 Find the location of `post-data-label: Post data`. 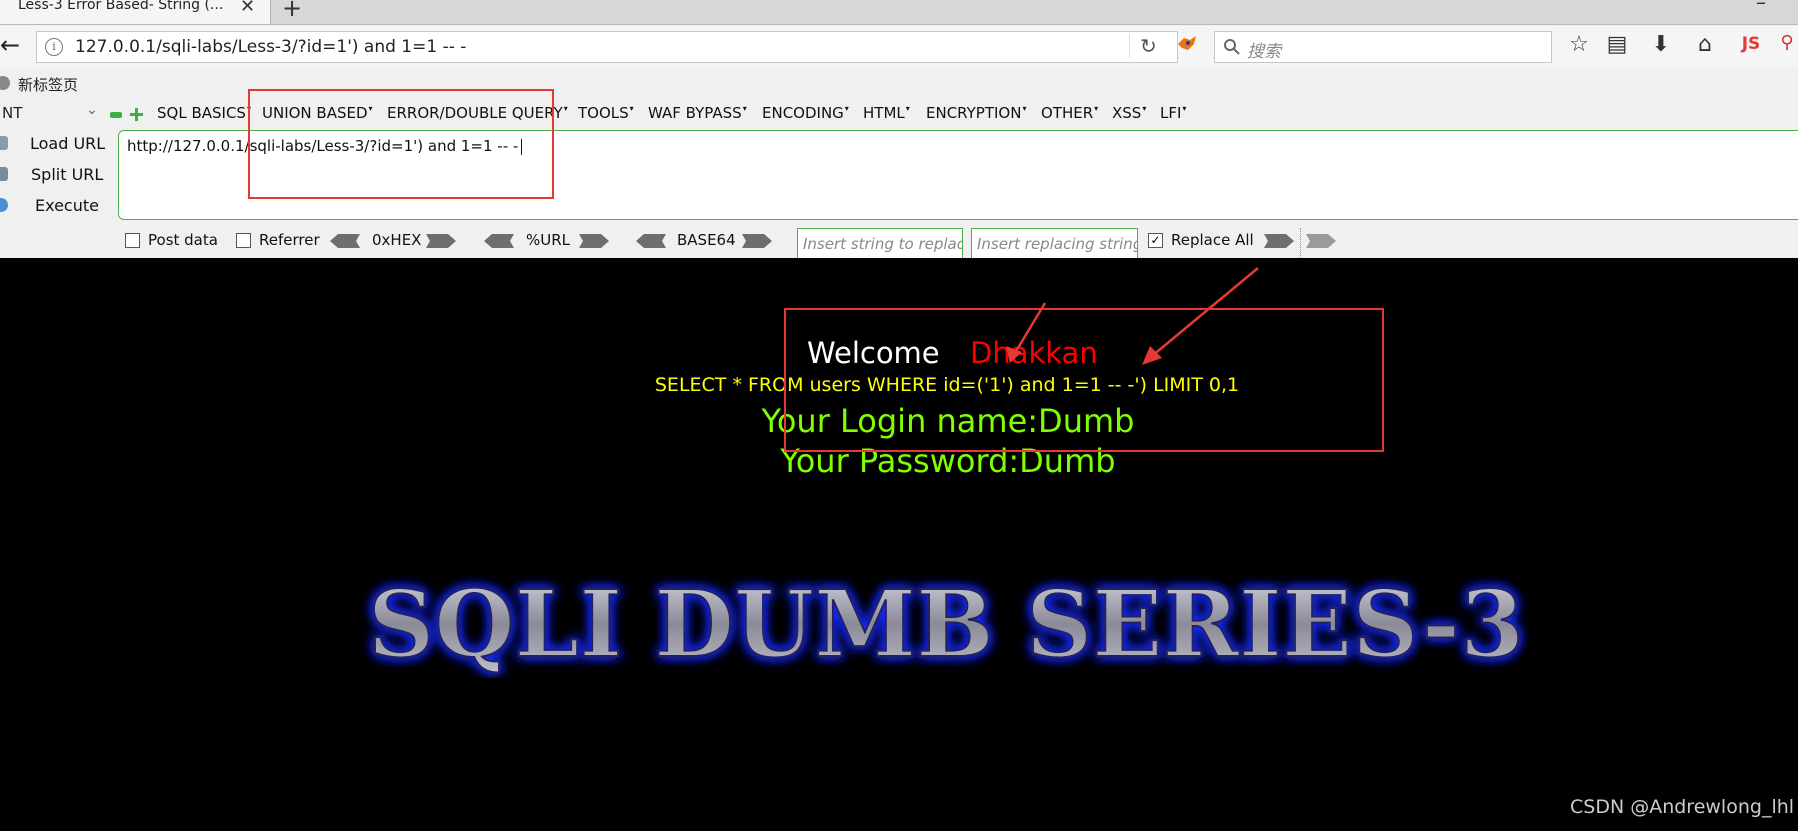

post-data-label: Post data is located at coordinates (183, 240).